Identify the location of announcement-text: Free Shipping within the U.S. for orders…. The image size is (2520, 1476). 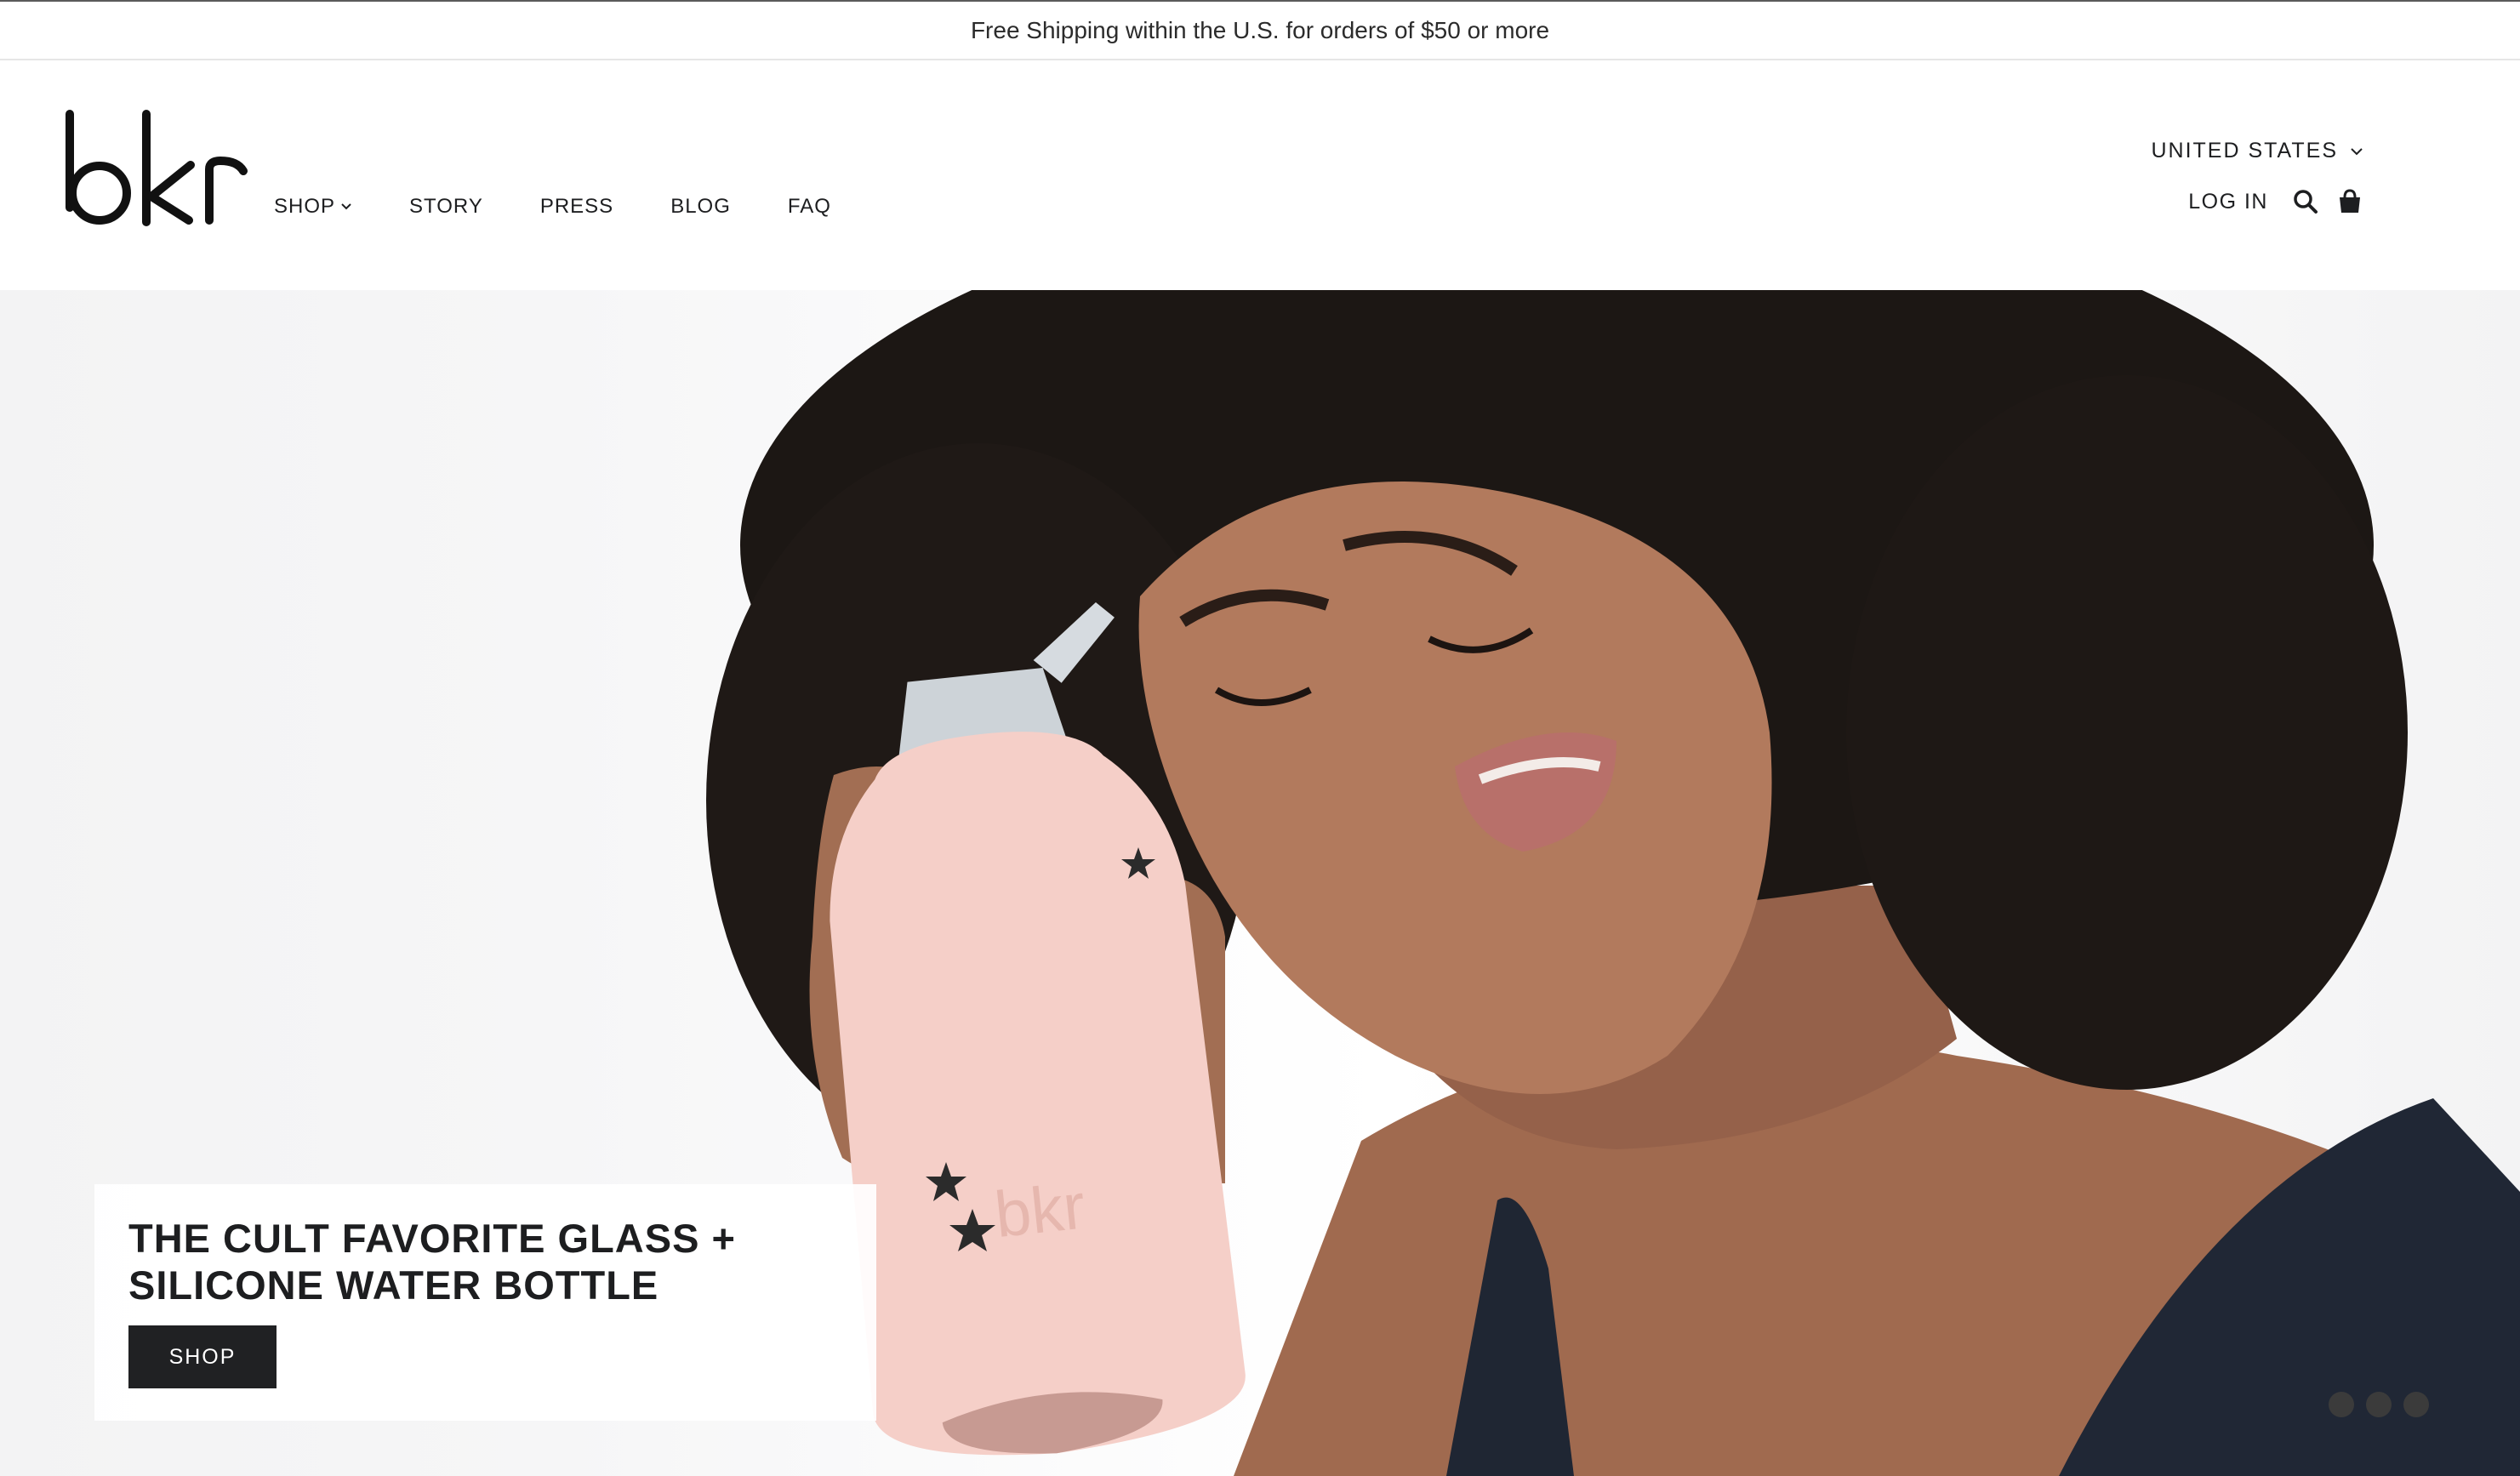
(1260, 29).